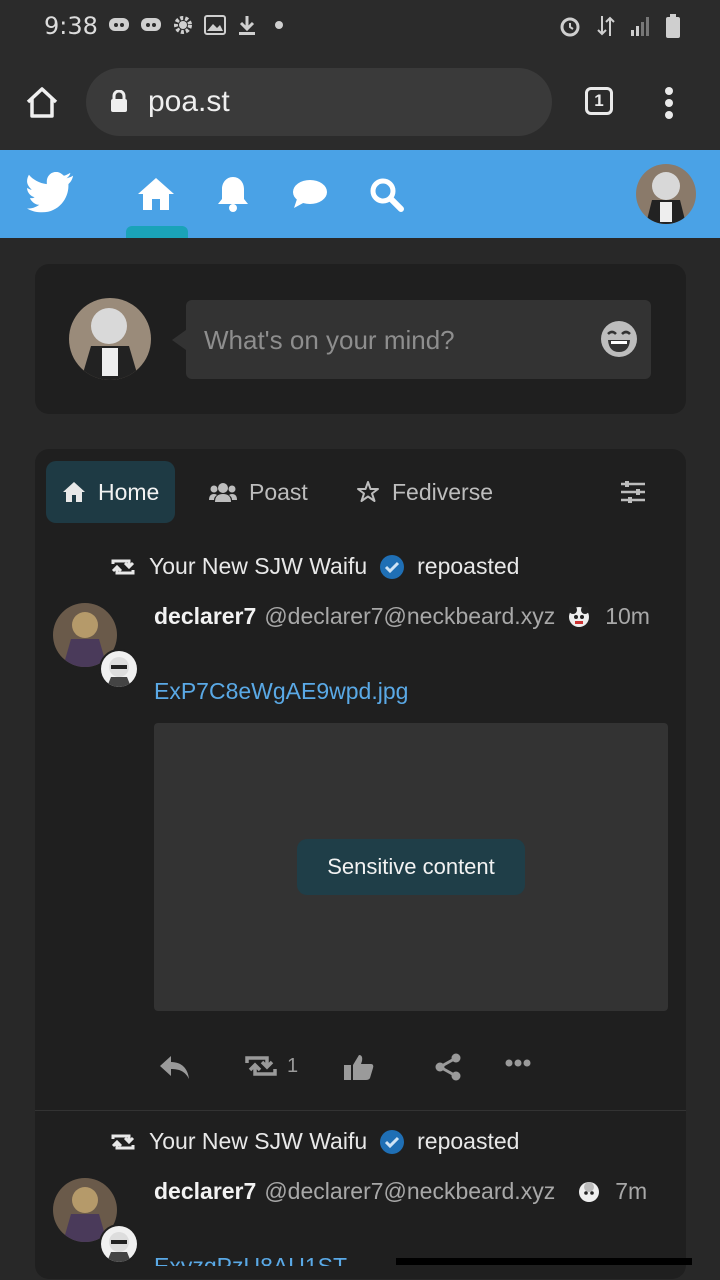 The image size is (720, 1280). Describe the element at coordinates (606, 28) in the screenshot. I see `data-transfer-icon` at that location.